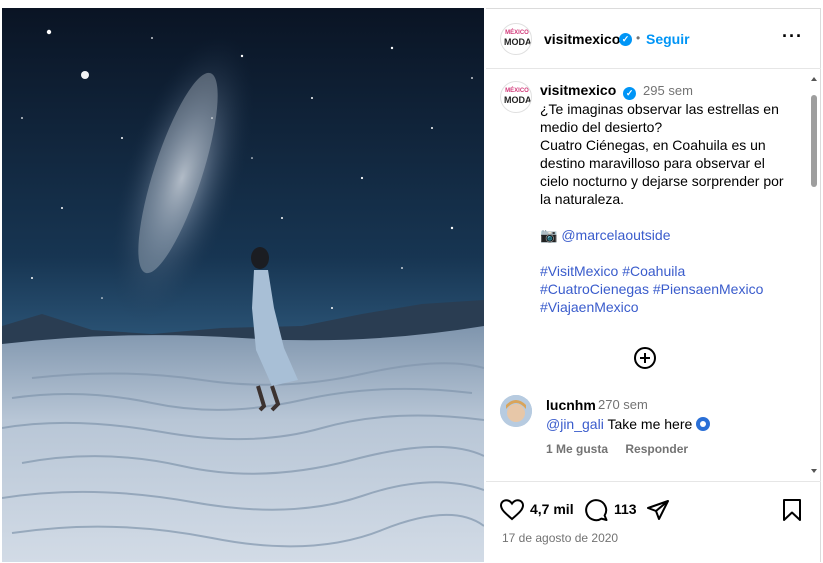 Image resolution: width=823 pixels, height=563 pixels. I want to click on comment-body: Take me here, so click(650, 424).